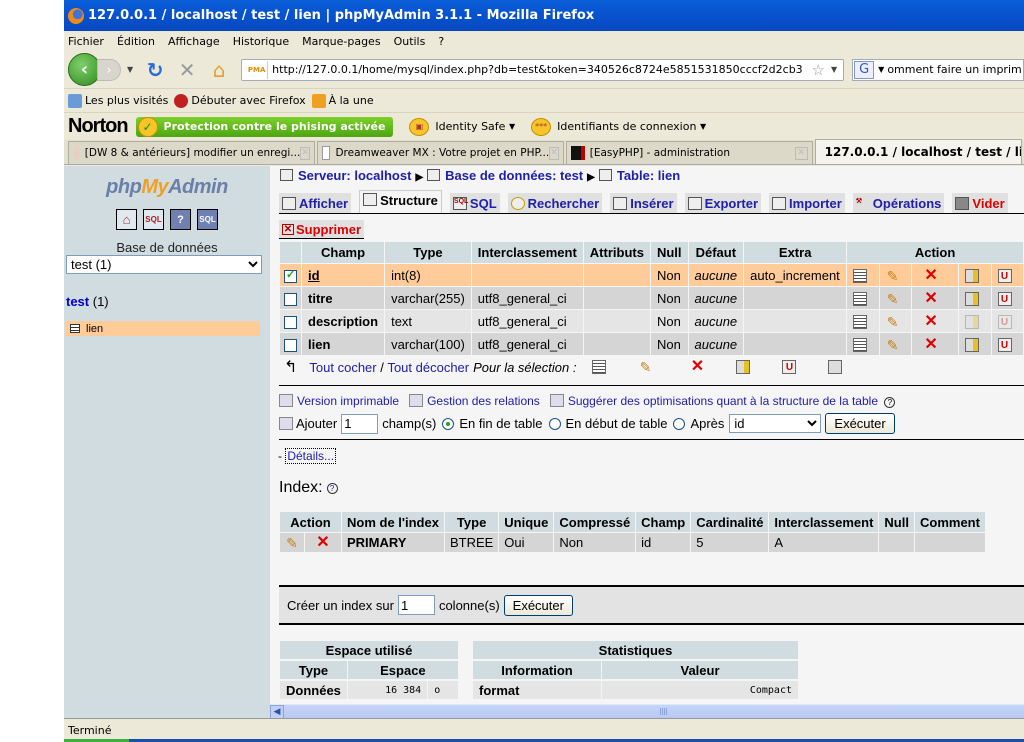 This screenshot has width=1024, height=742. What do you see at coordinates (342, 367) in the screenshot?
I see `check-all-link: Tout cocher` at bounding box center [342, 367].